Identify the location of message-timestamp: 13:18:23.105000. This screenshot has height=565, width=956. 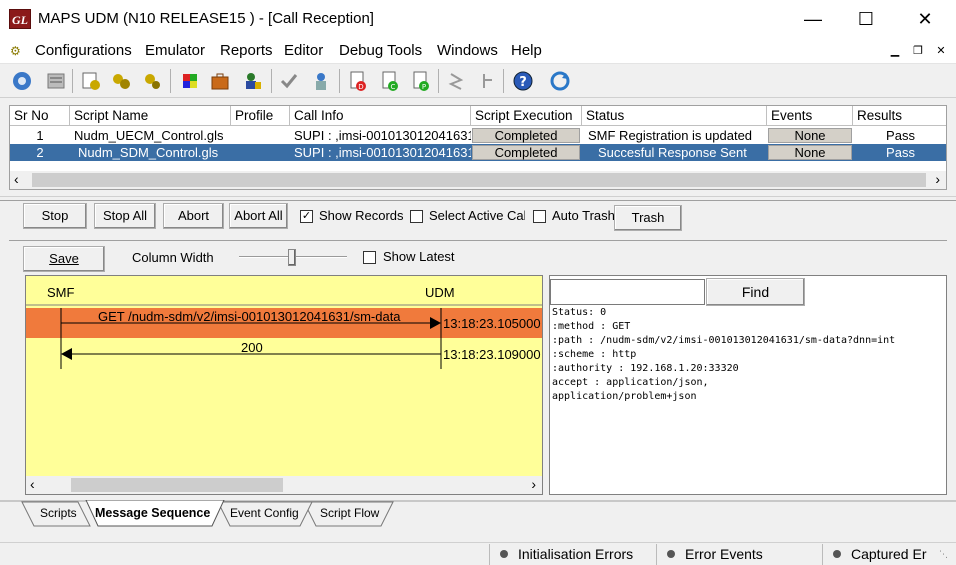
(492, 323).